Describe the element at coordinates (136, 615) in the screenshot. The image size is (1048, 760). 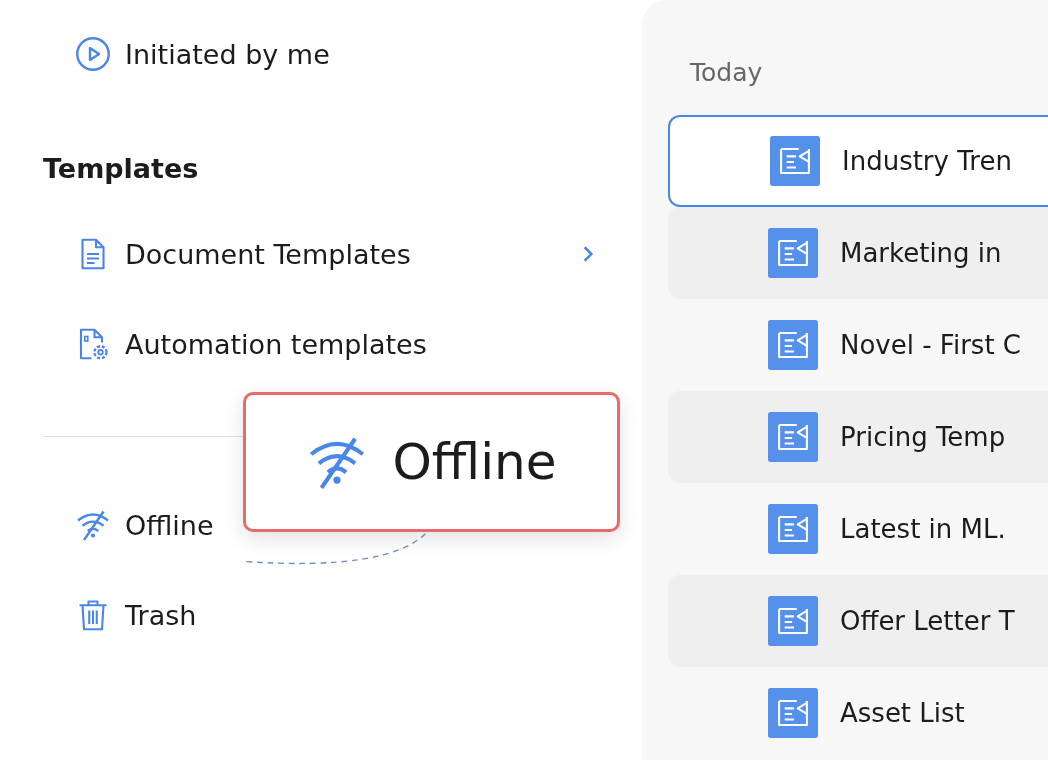
I see `sidebar-item: Trash` at that location.